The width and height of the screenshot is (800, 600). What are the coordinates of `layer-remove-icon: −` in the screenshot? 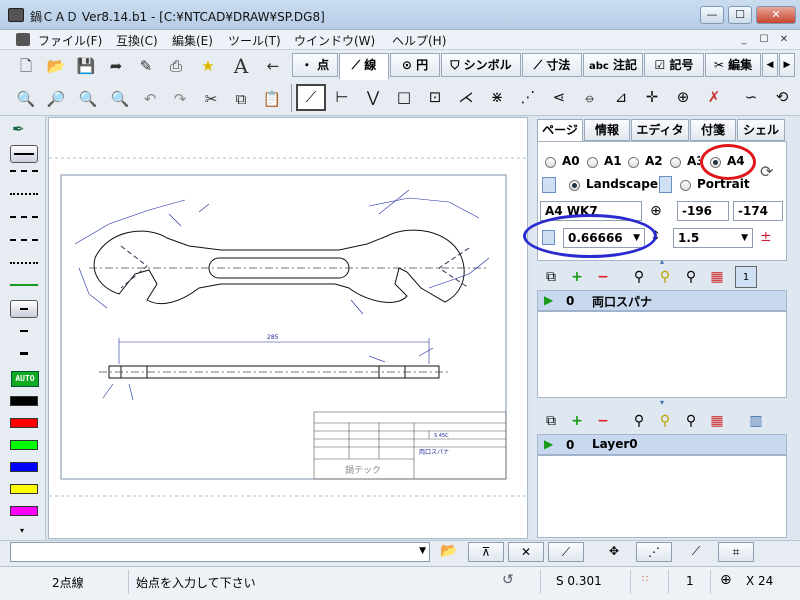 It's located at (603, 421).